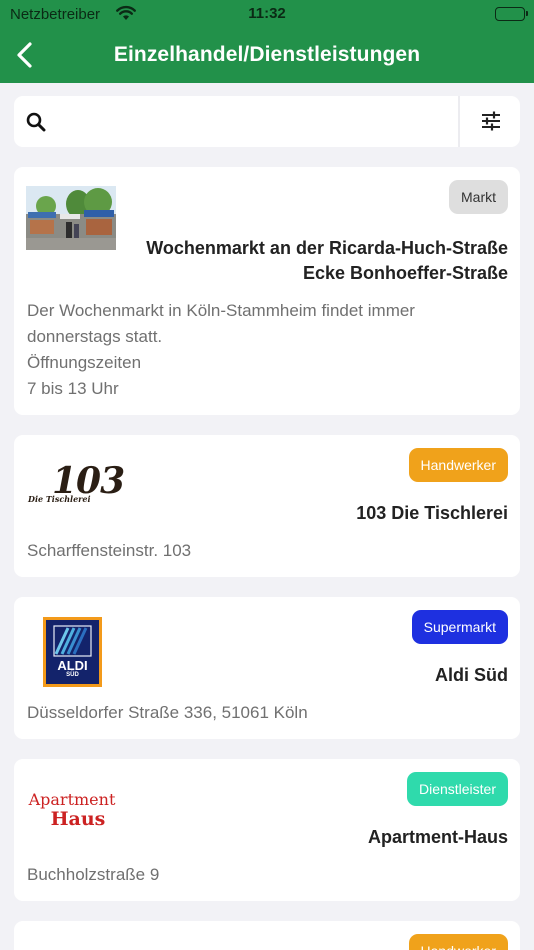 Image resolution: width=534 pixels, height=950 pixels. What do you see at coordinates (491, 121) in the screenshot?
I see `sliders-icon` at bounding box center [491, 121].